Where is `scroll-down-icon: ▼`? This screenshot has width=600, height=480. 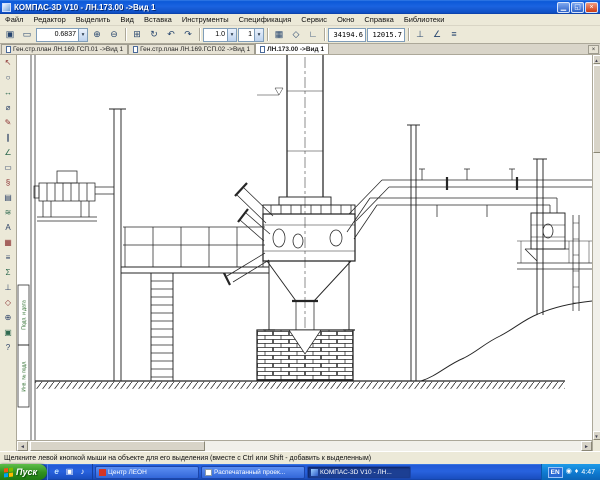
scroll-down-icon: ▼ is located at coordinates (596, 435).